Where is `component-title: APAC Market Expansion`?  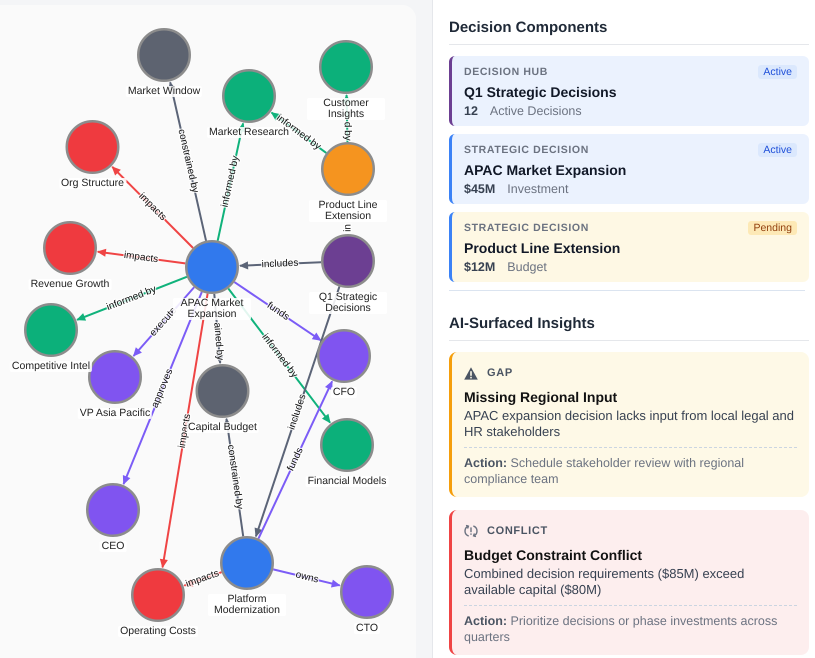
component-title: APAC Market Expansion is located at coordinates (546, 170).